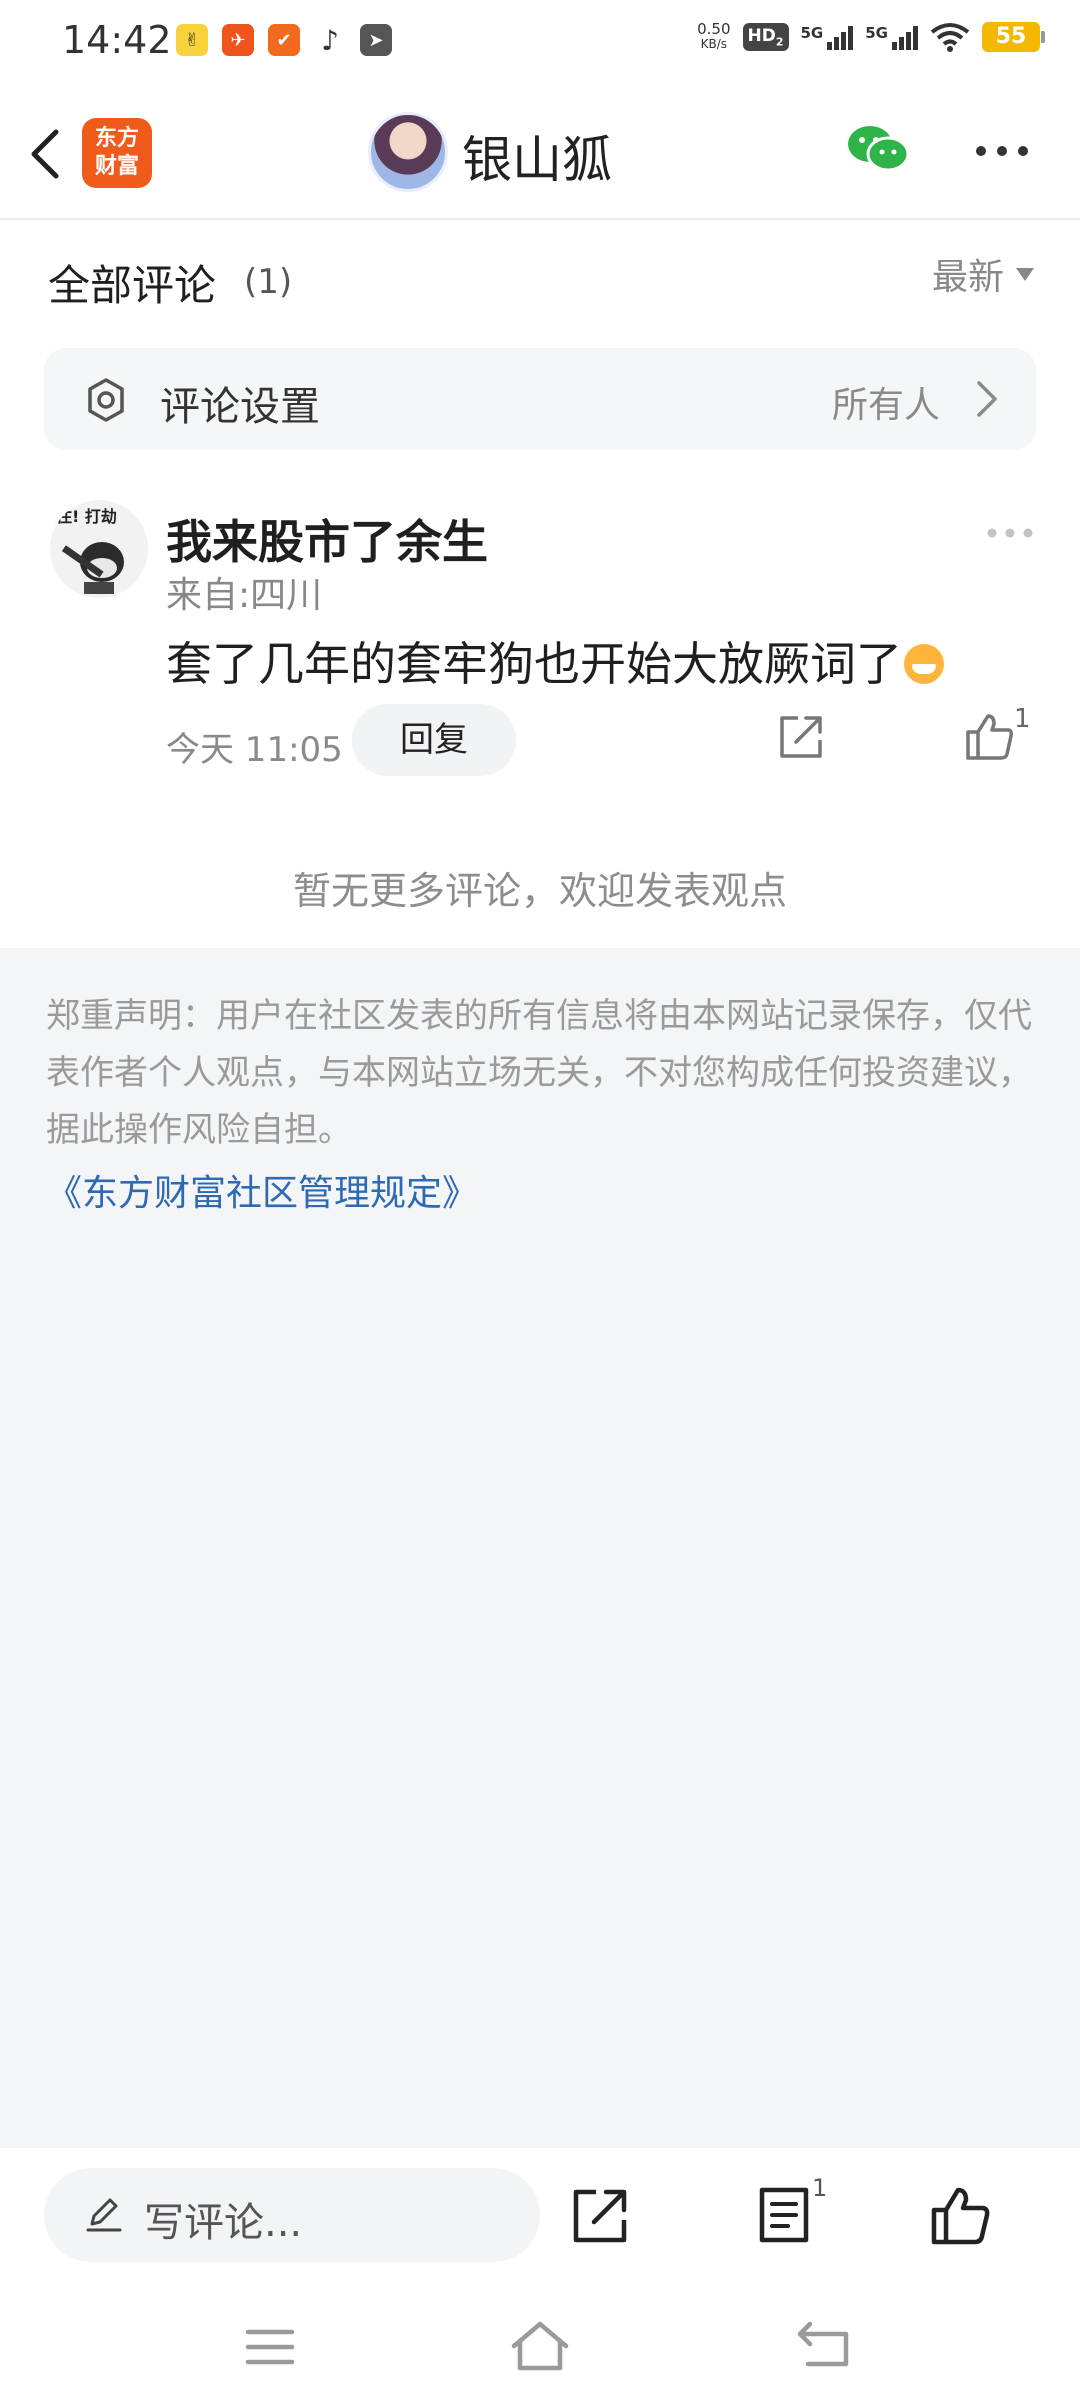 The width and height of the screenshot is (1080, 2408). I want to click on wifi-icon, so click(950, 37).